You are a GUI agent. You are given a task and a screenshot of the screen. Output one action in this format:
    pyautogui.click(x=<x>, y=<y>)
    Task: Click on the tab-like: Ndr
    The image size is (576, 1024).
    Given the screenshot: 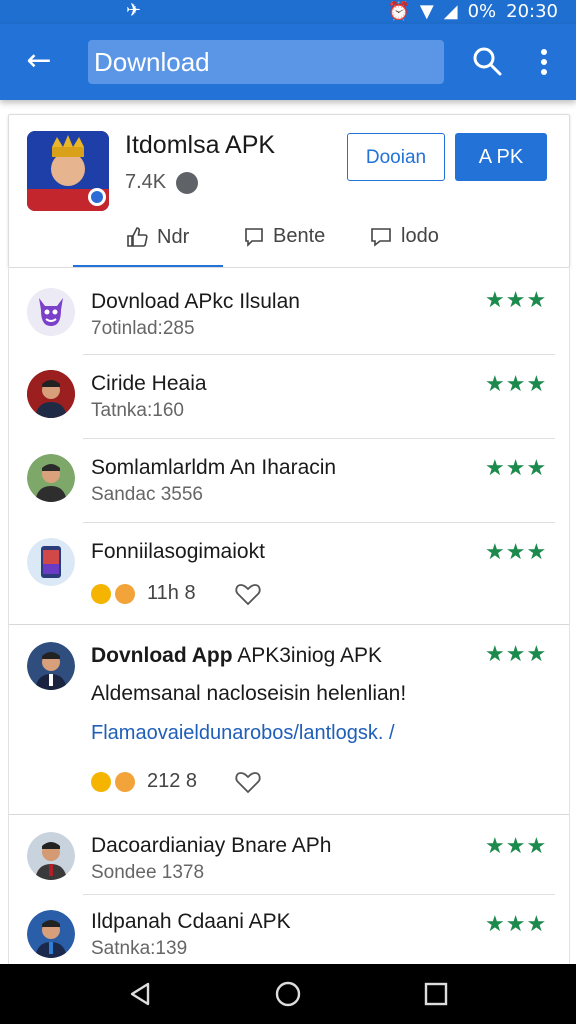 What is the action you would take?
    pyautogui.click(x=157, y=237)
    